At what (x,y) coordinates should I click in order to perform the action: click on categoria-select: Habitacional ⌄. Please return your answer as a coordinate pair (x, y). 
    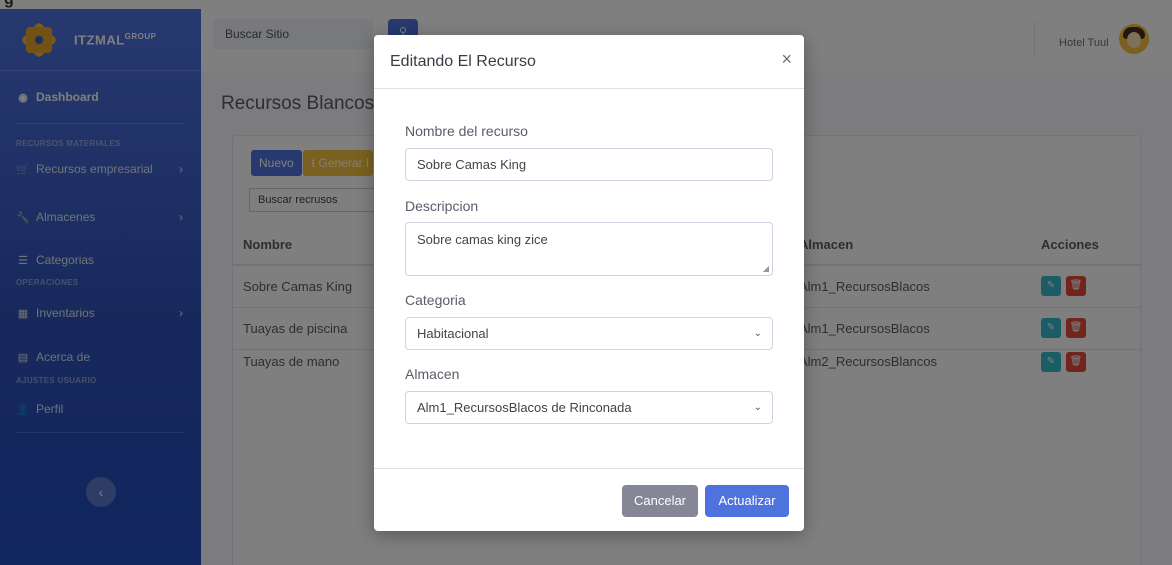
    Looking at the image, I should click on (589, 333).